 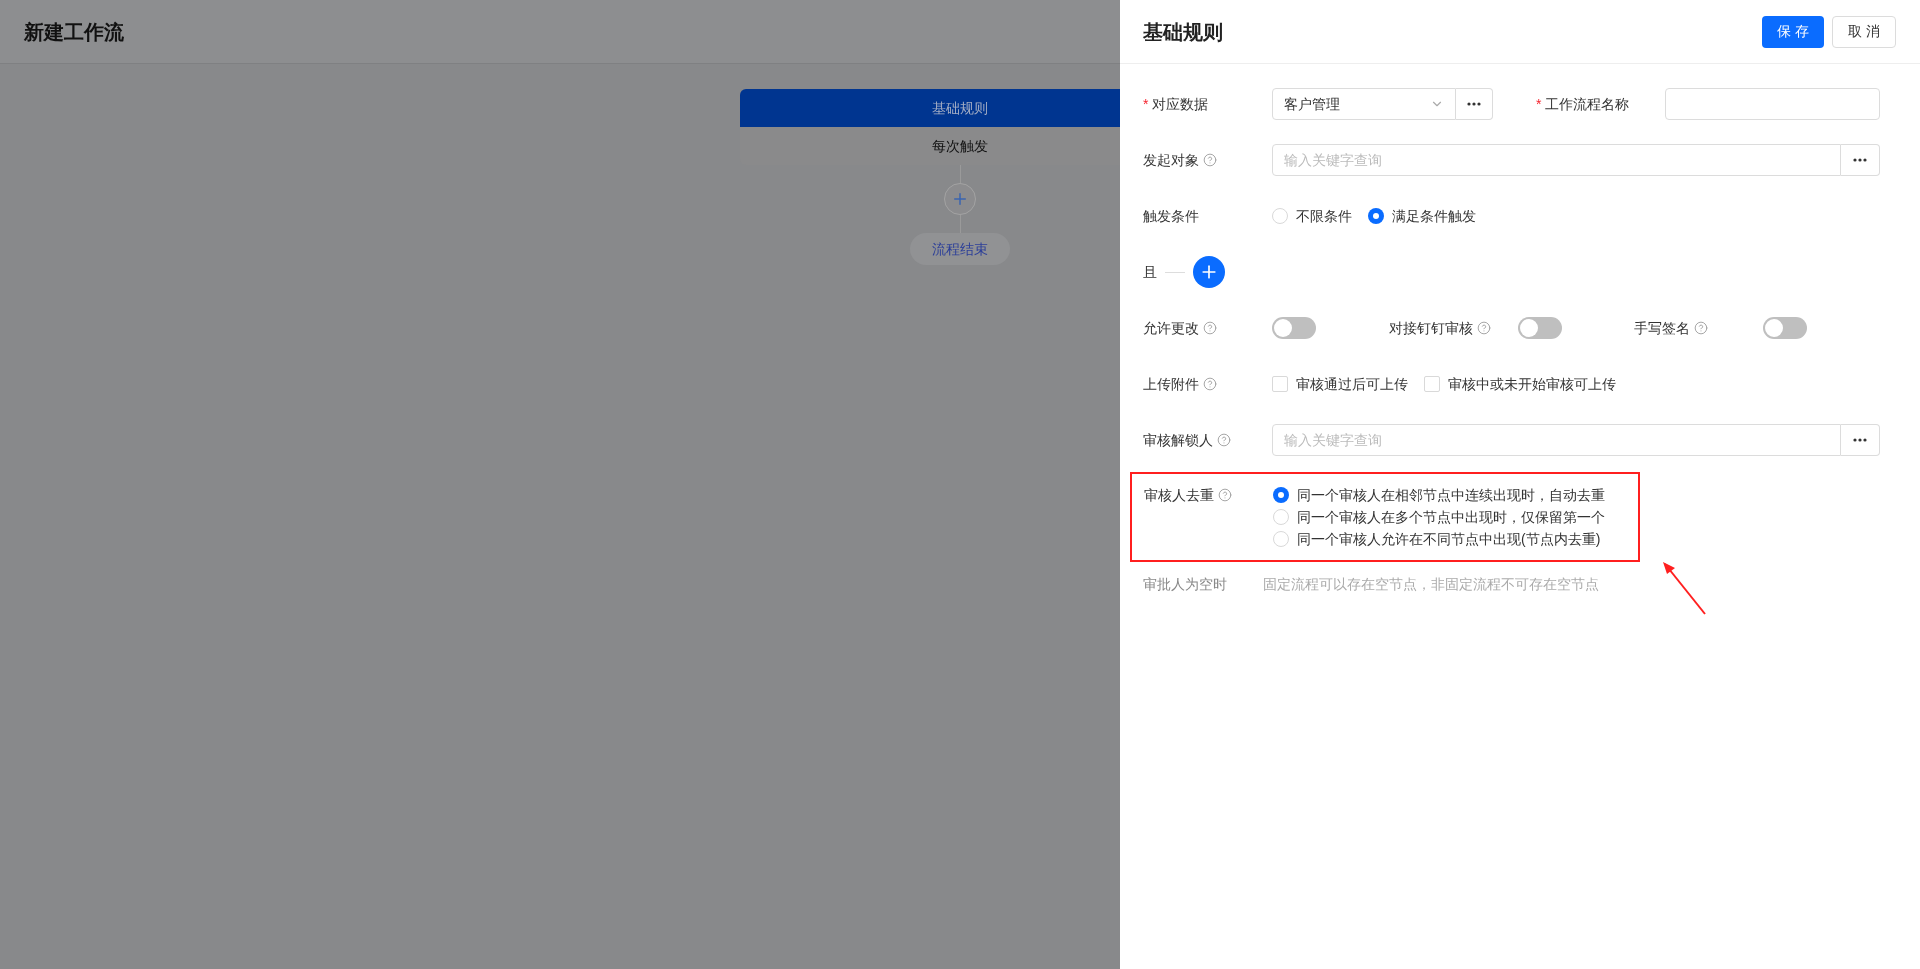 I want to click on add-node-button, so click(x=960, y=199).